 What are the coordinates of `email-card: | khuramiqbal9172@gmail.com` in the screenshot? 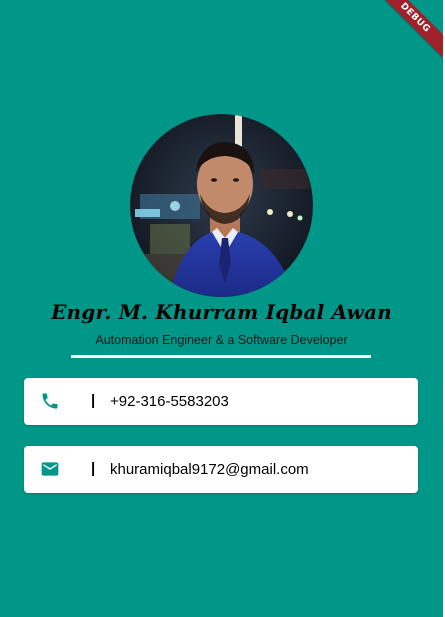 It's located at (221, 469).